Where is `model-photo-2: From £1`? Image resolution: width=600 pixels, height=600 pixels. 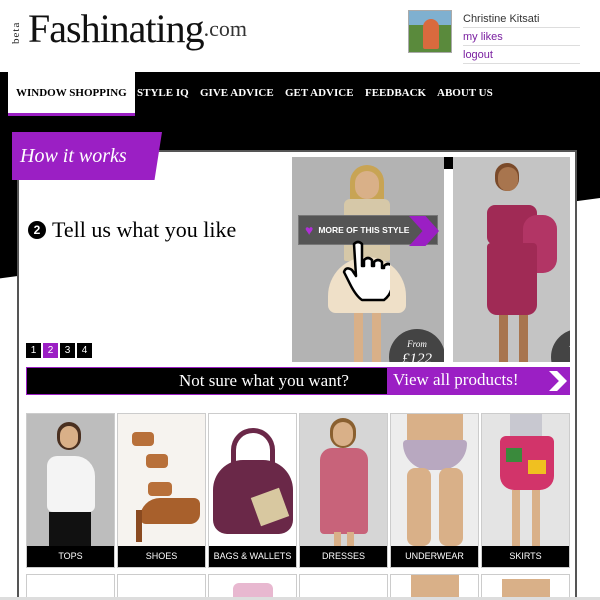 model-photo-2: From £1 is located at coordinates (511, 259).